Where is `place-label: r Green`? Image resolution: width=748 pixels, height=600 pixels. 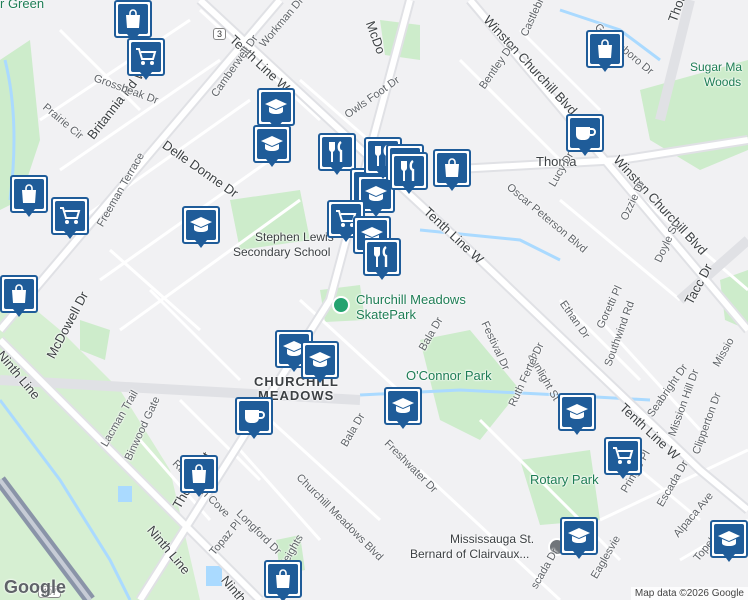 place-label: r Green is located at coordinates (22, 5).